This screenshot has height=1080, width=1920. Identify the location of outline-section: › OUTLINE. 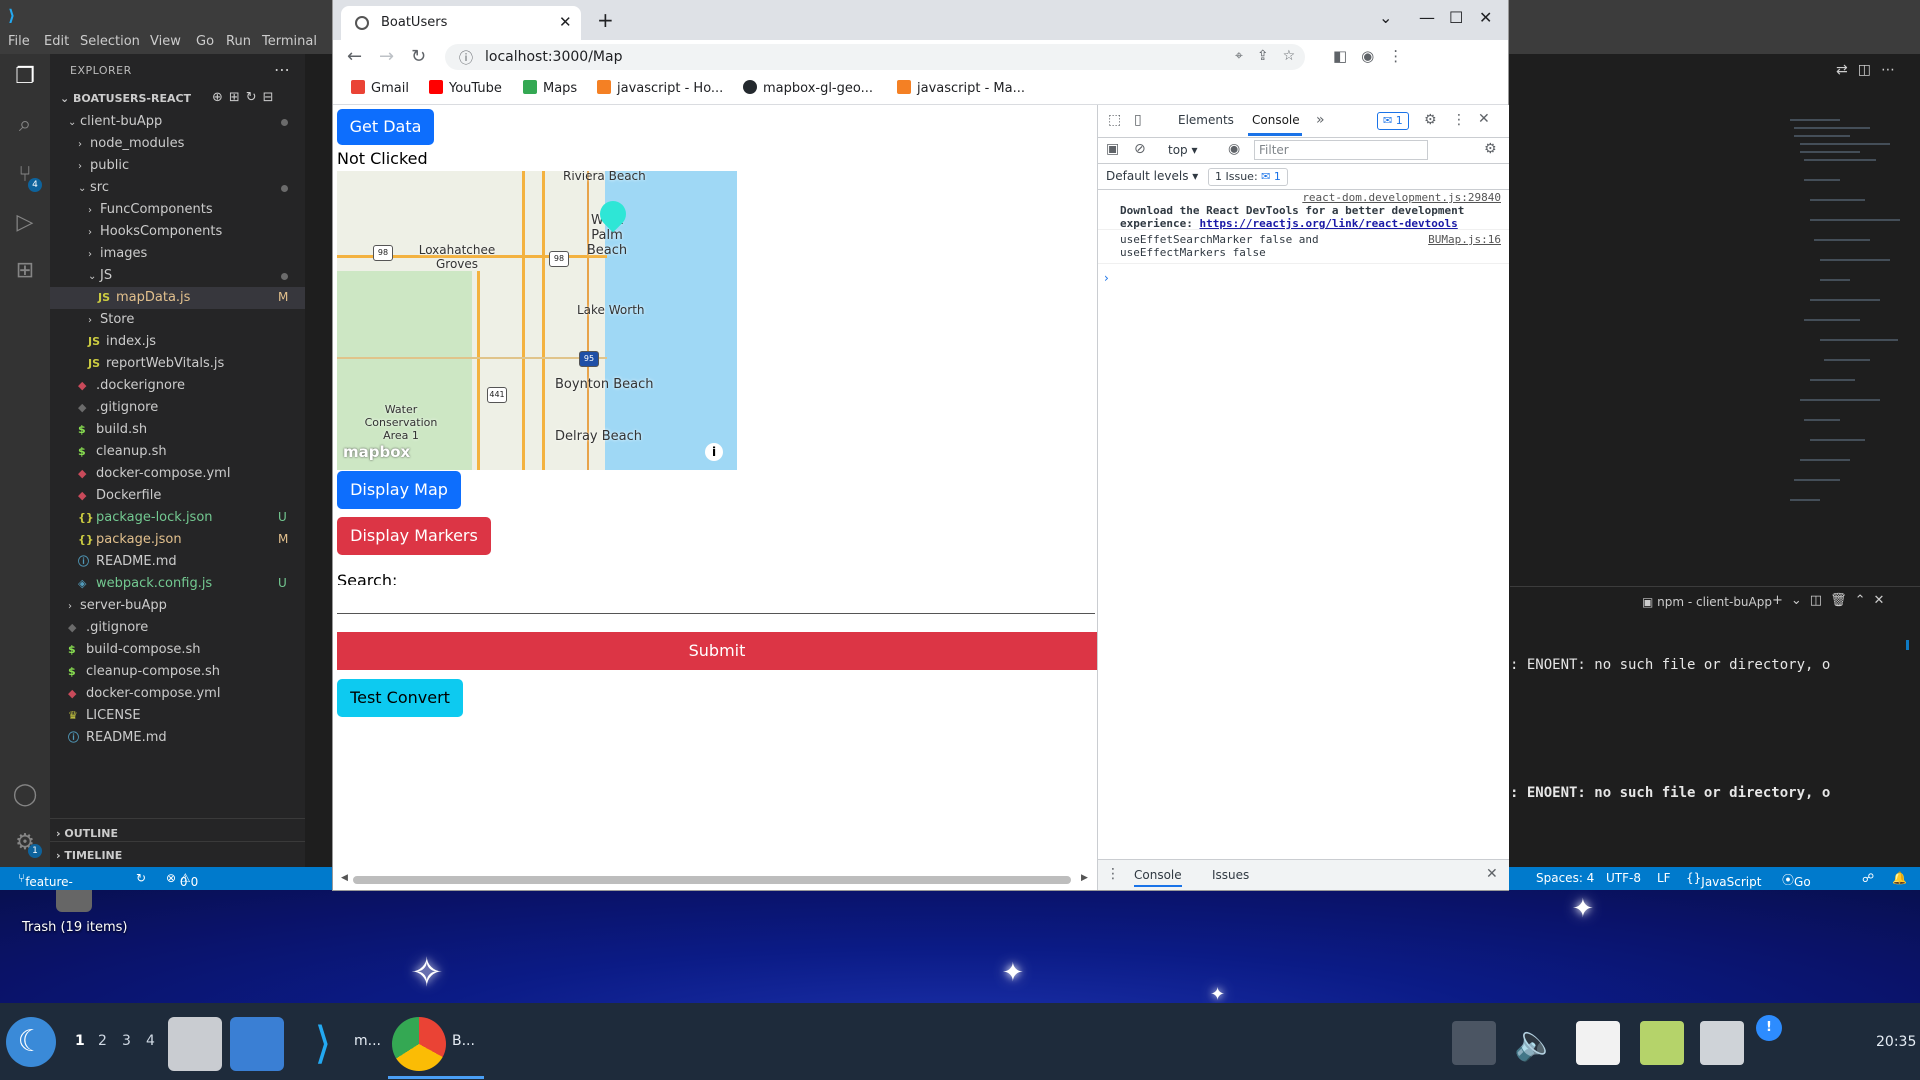
(87, 833).